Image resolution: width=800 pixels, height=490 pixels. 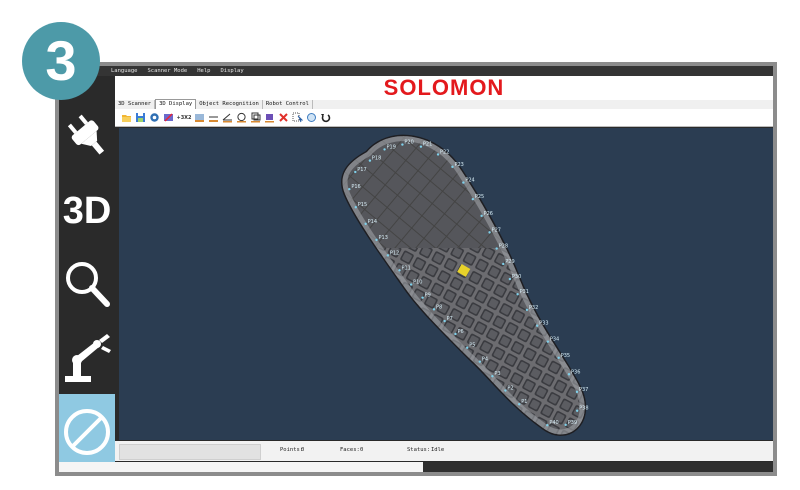 What do you see at coordinates (583, 390) in the screenshot?
I see `point-label: P37` at bounding box center [583, 390].